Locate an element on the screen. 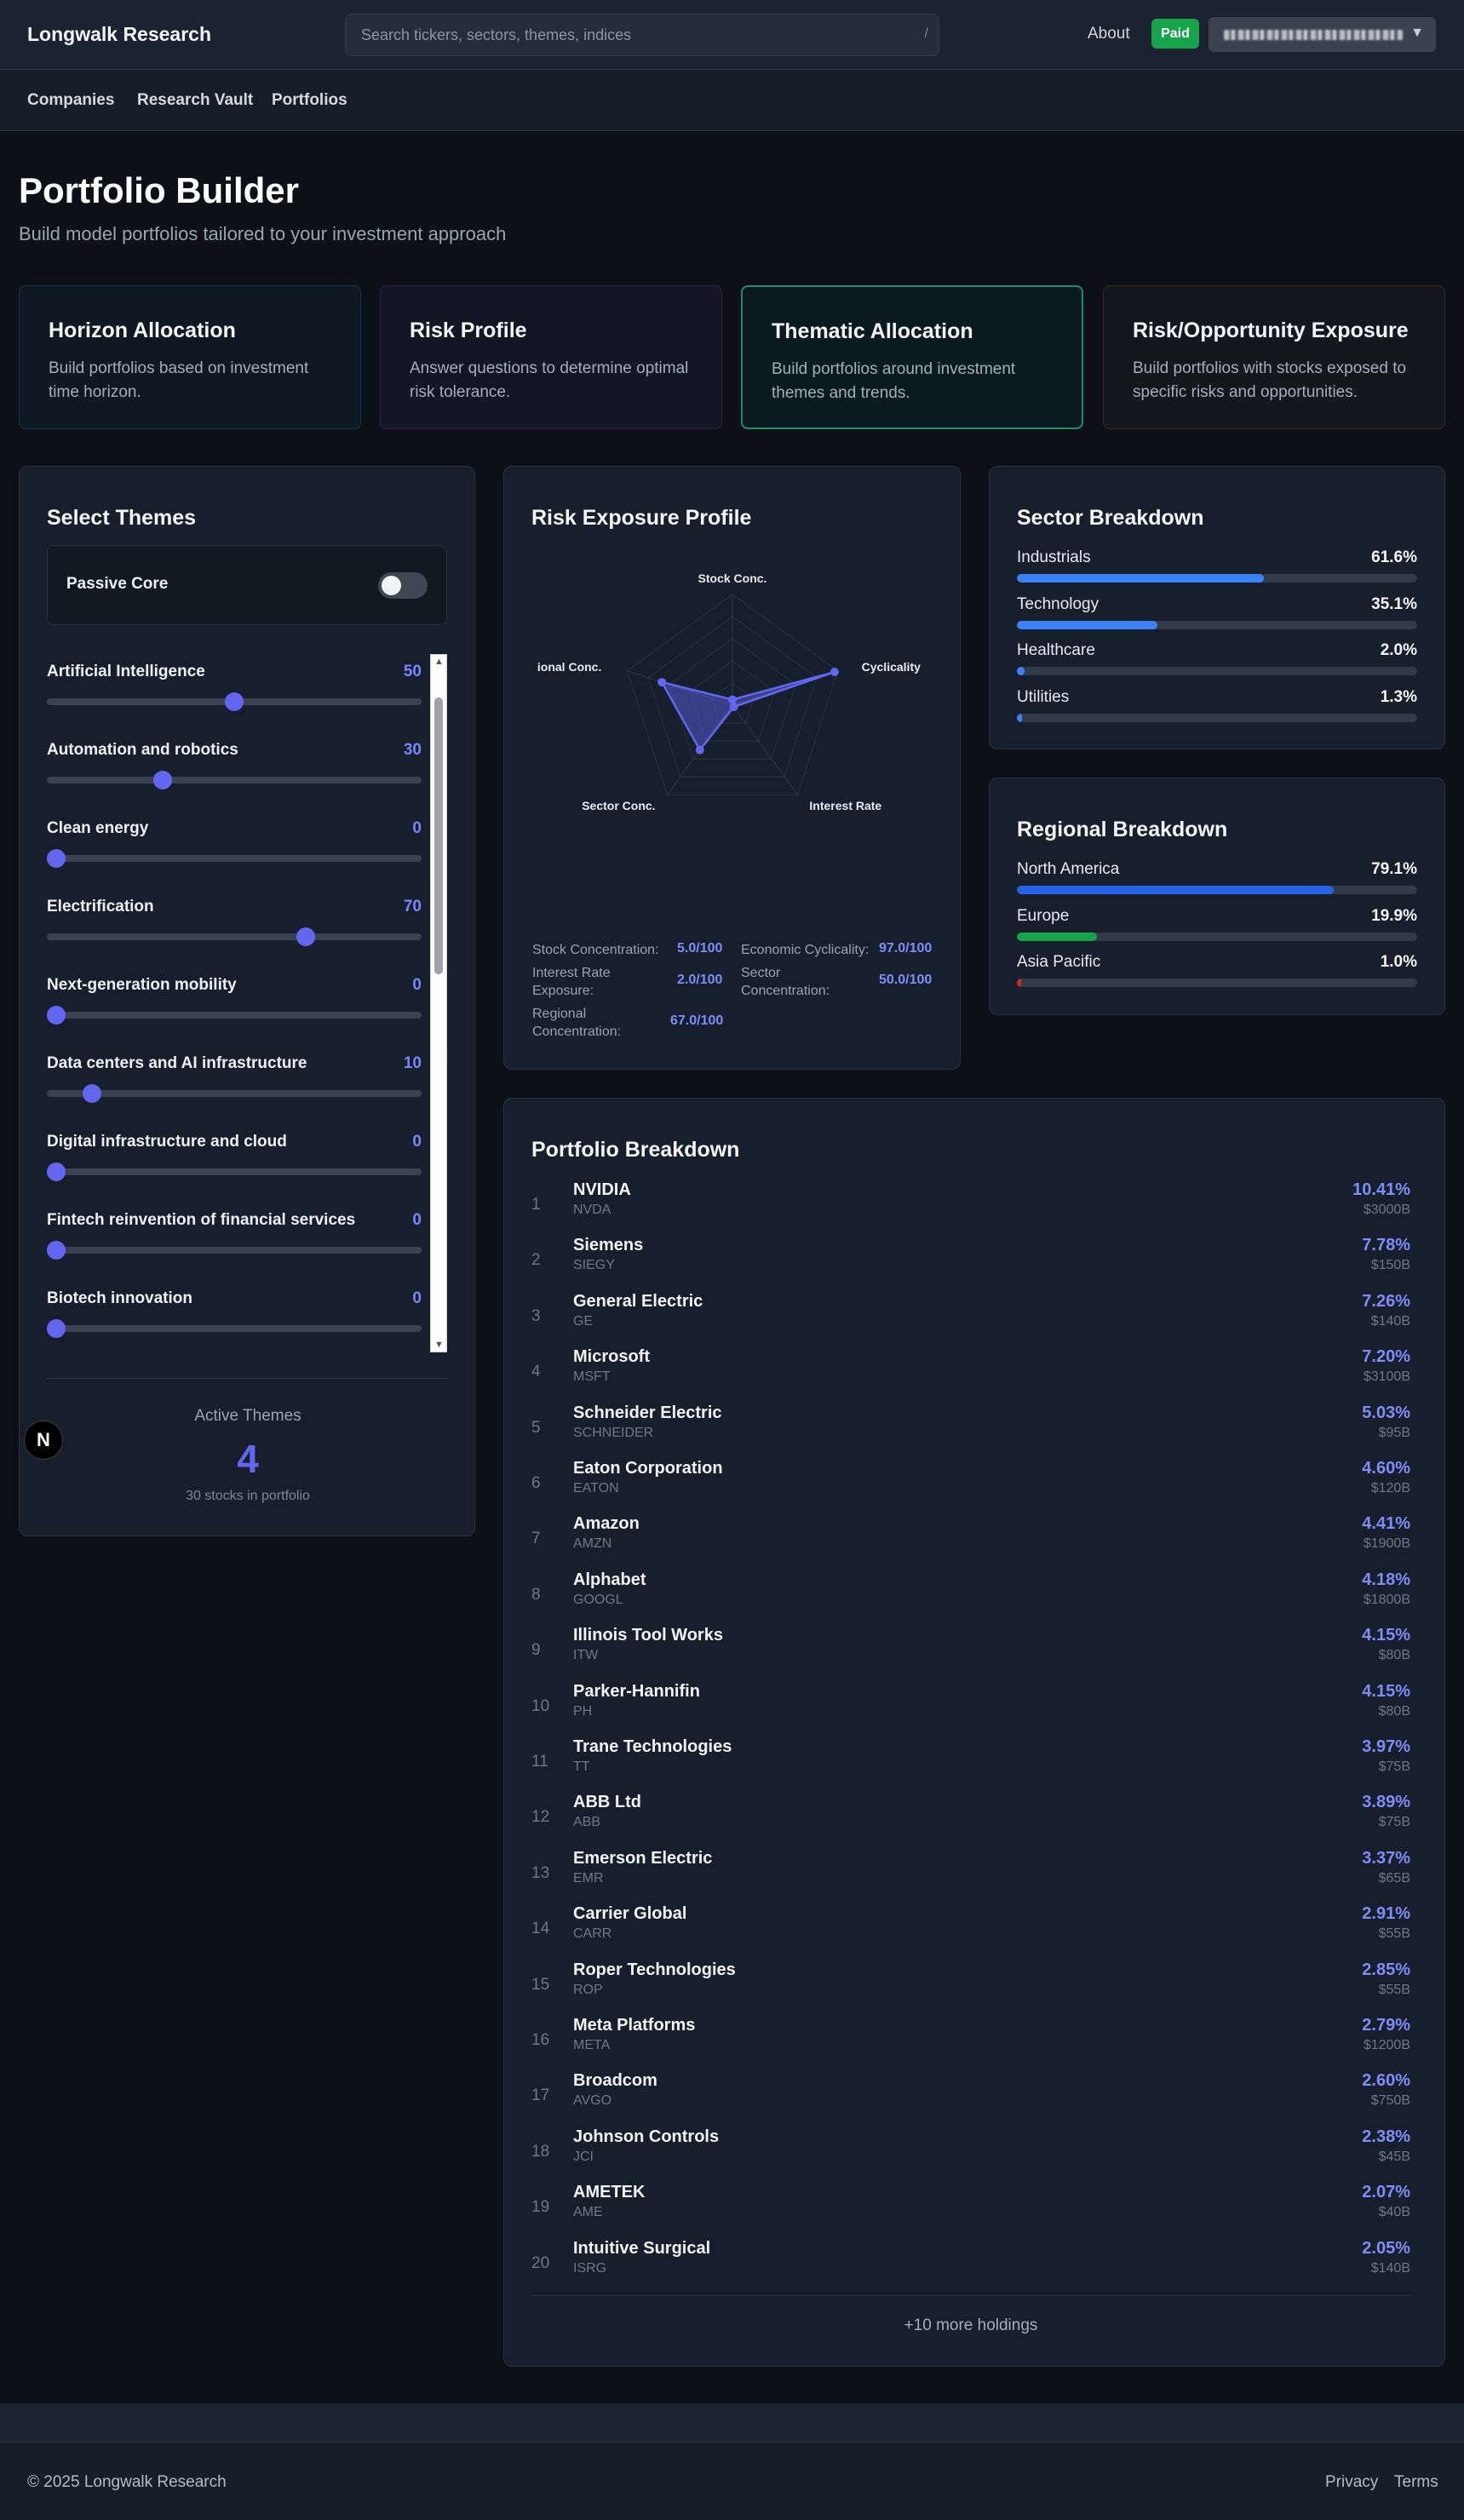 The height and width of the screenshot is (2520, 1464). breakdown-label: Industrials is located at coordinates (1054, 557).